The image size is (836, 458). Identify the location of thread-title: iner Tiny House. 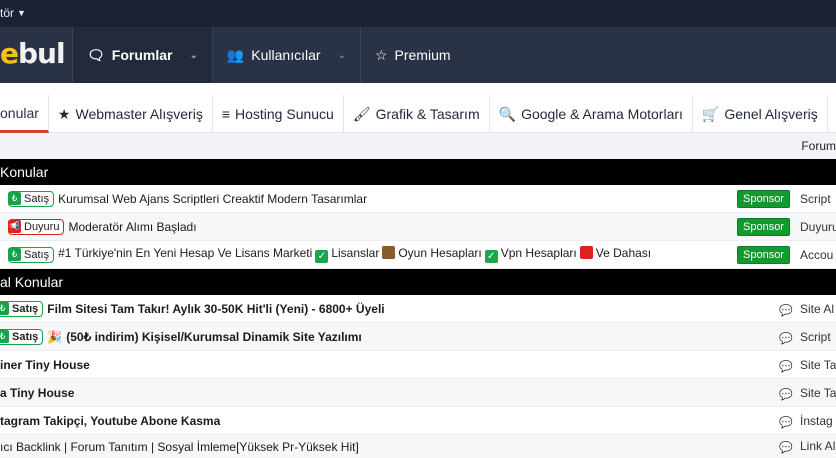
(45, 365).